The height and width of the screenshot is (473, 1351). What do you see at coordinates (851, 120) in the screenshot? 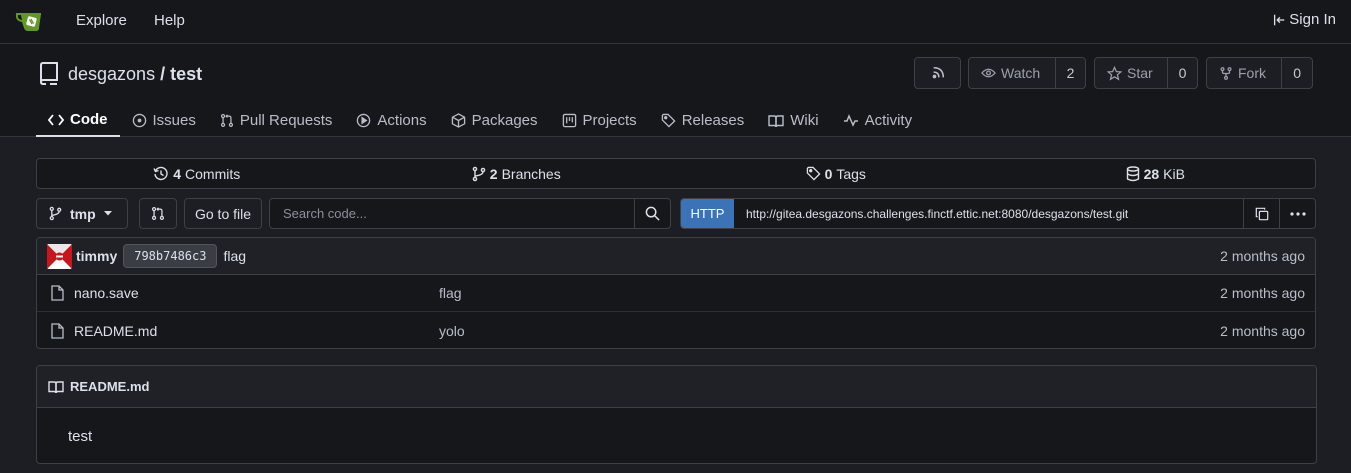
I see `pulse-icon` at bounding box center [851, 120].